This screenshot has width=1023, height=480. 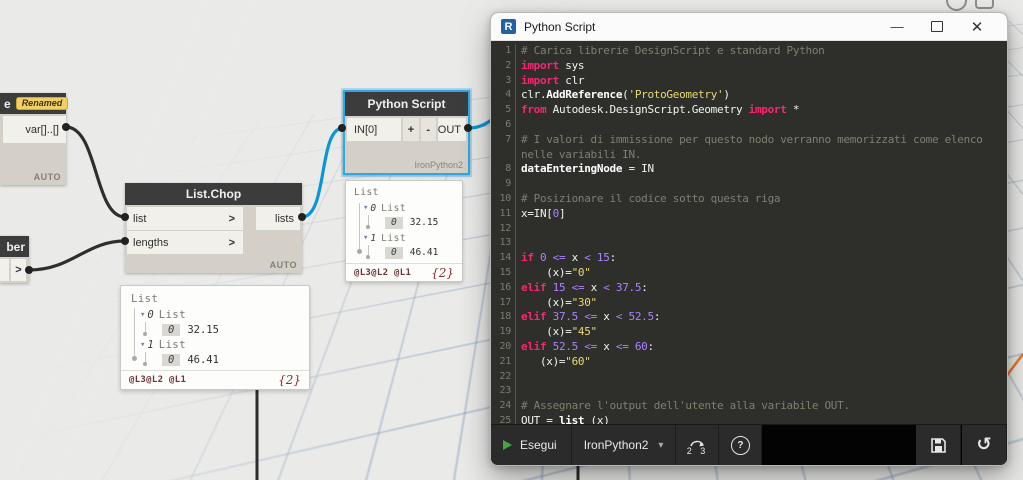 What do you see at coordinates (151, 242) in the screenshot?
I see `port-lengths-label: lengths` at bounding box center [151, 242].